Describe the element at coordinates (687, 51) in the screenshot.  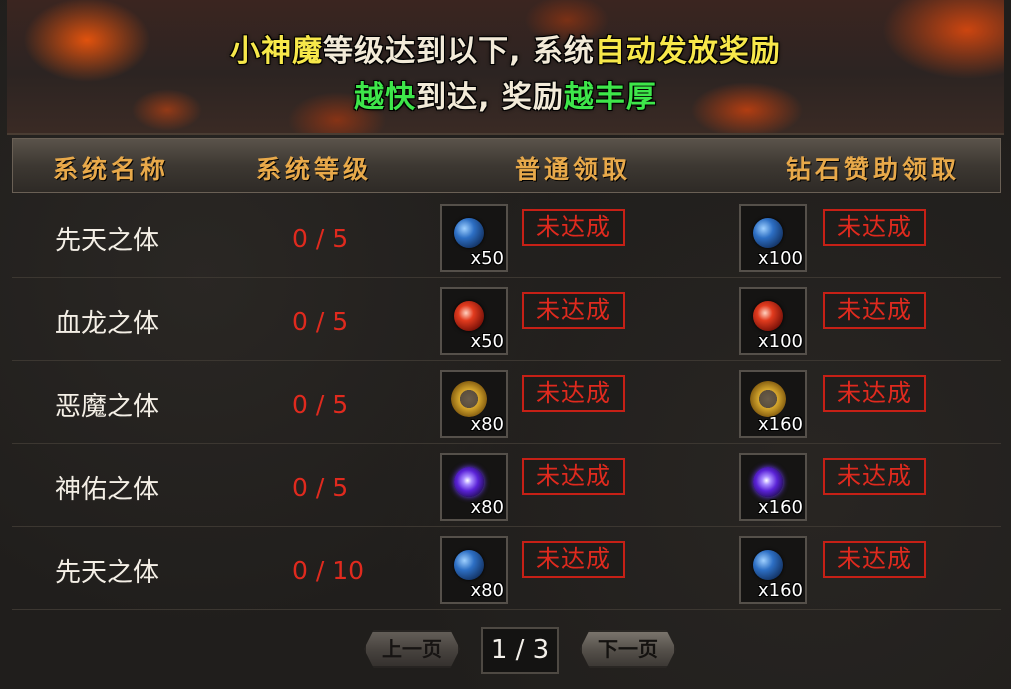
I see `banner-text: 自动发放奖励` at that location.